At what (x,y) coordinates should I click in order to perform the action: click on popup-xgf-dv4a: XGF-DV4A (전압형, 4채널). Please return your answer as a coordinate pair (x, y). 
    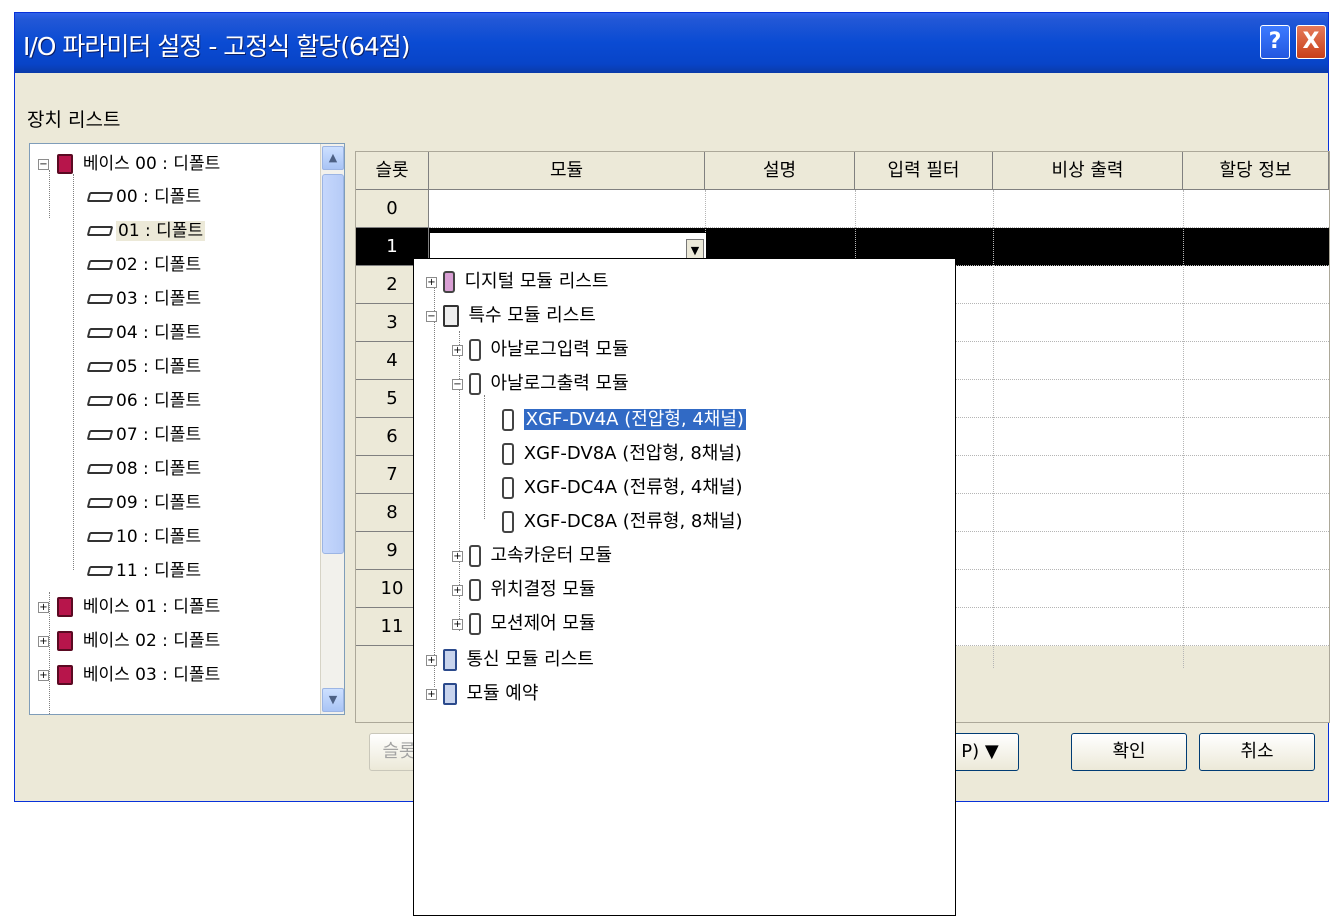
    Looking at the image, I should click on (624, 420).